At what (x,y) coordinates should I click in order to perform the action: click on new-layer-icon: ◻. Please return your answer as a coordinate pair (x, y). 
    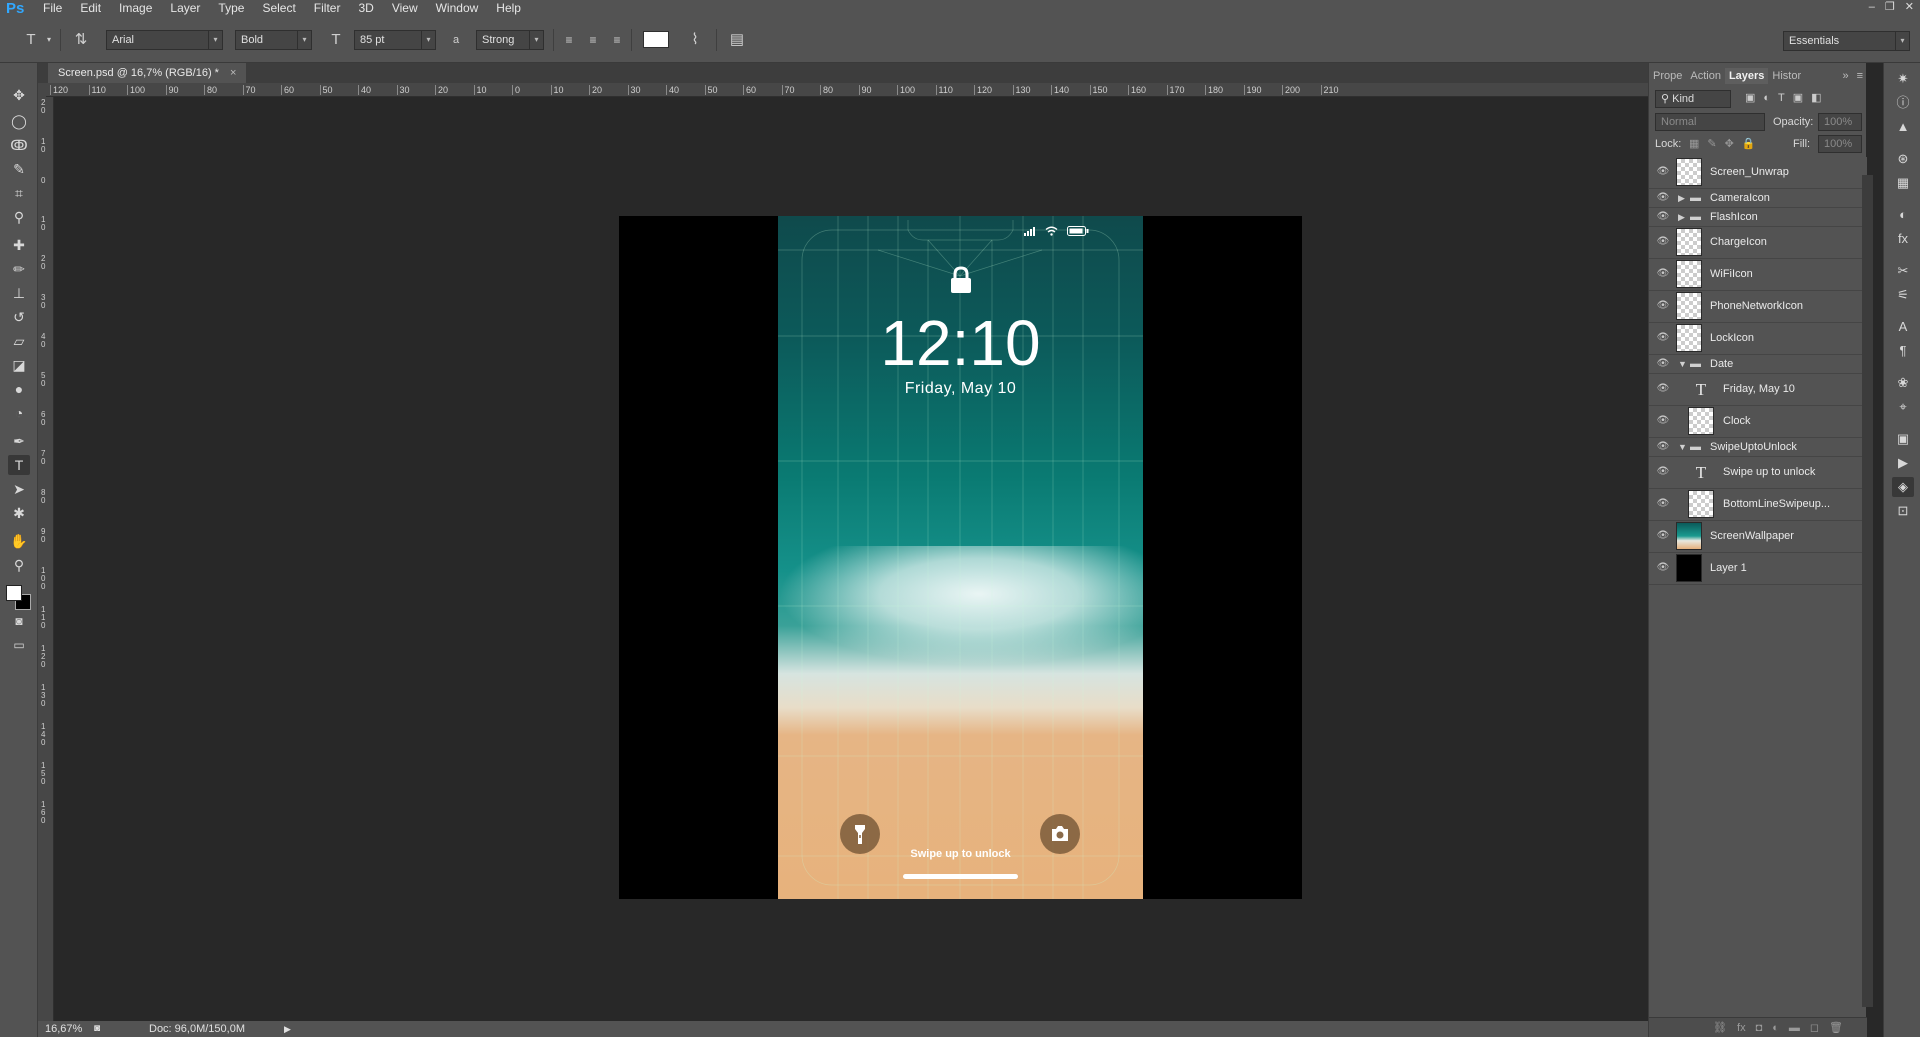
    Looking at the image, I should click on (1814, 1027).